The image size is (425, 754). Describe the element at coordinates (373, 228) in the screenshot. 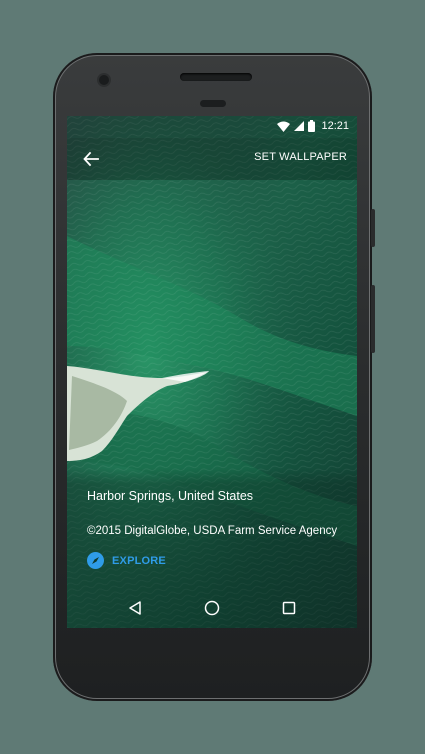

I see `power-button` at that location.